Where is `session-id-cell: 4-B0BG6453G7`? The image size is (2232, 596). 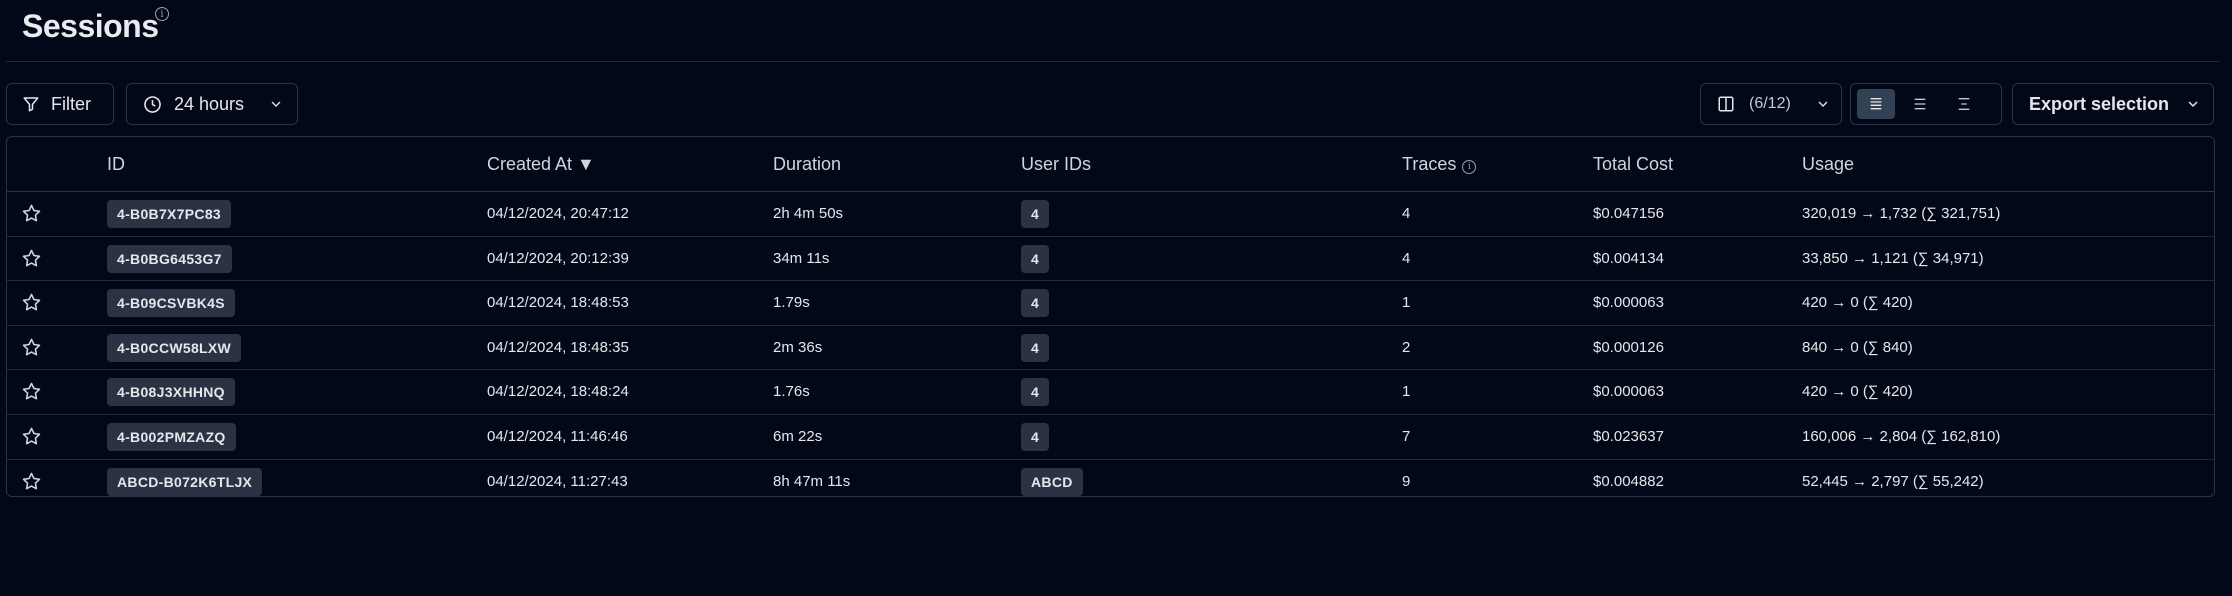
session-id-cell: 4-B0BG6453G7 is located at coordinates (169, 259).